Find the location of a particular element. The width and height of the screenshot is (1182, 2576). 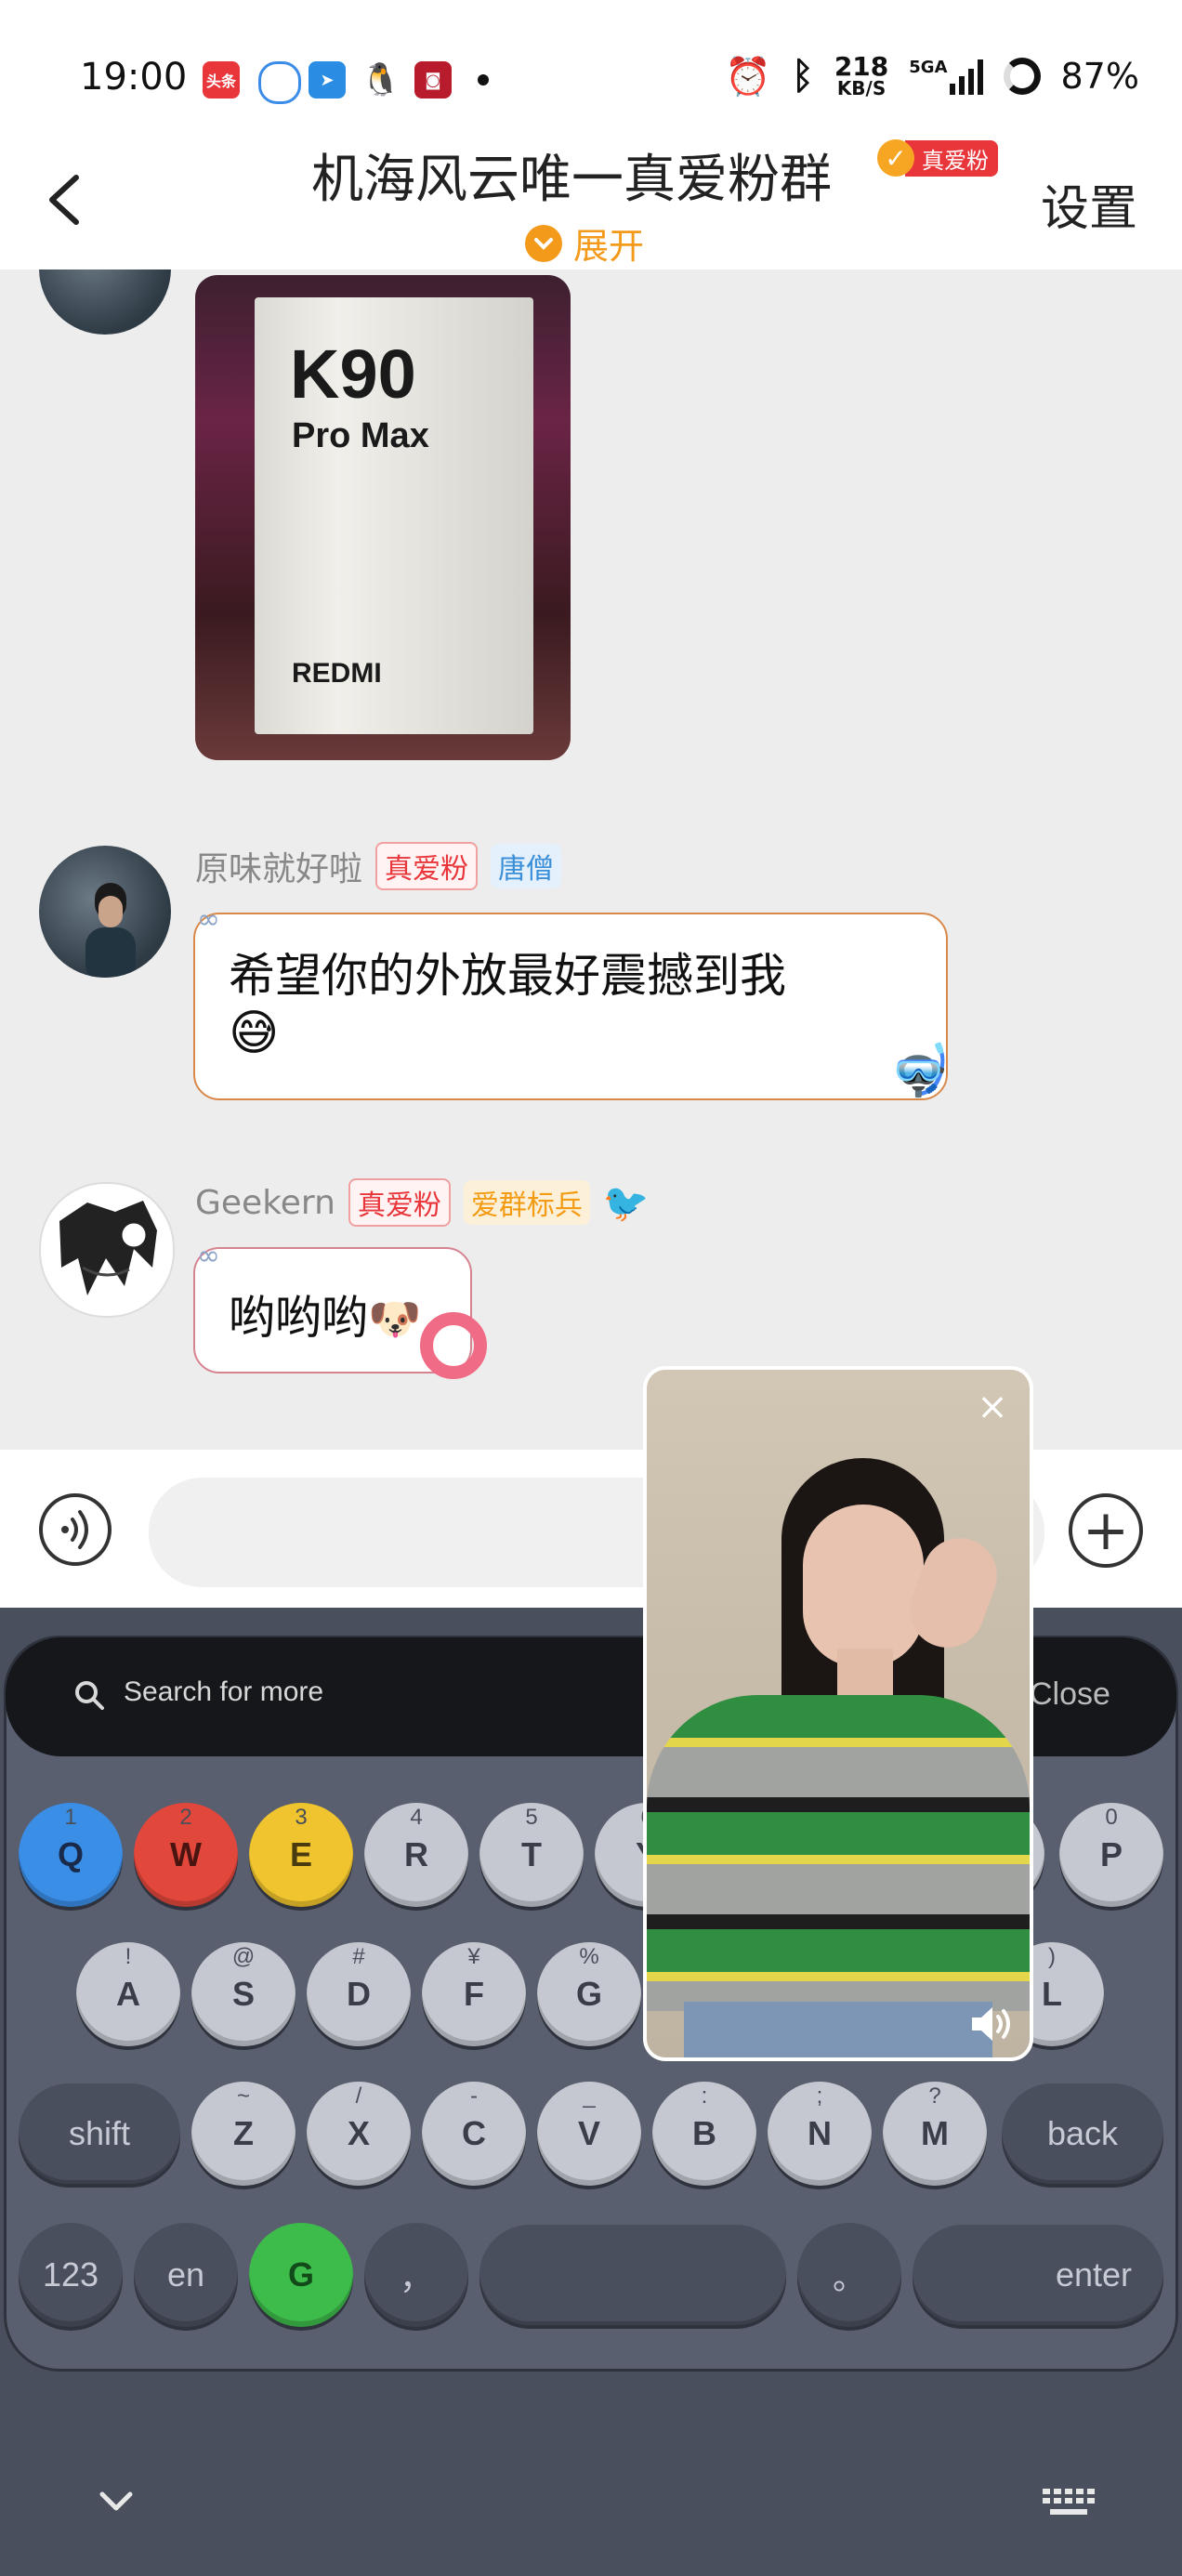

shift-key: shift is located at coordinates (99, 2133).